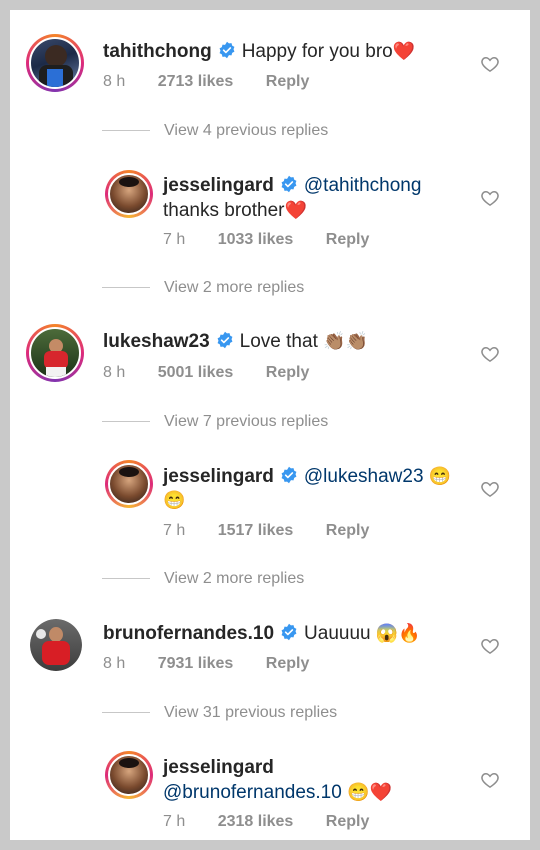 Image resolution: width=540 pixels, height=850 pixels. What do you see at coordinates (278, 341) in the screenshot?
I see `comment-text: Love that` at bounding box center [278, 341].